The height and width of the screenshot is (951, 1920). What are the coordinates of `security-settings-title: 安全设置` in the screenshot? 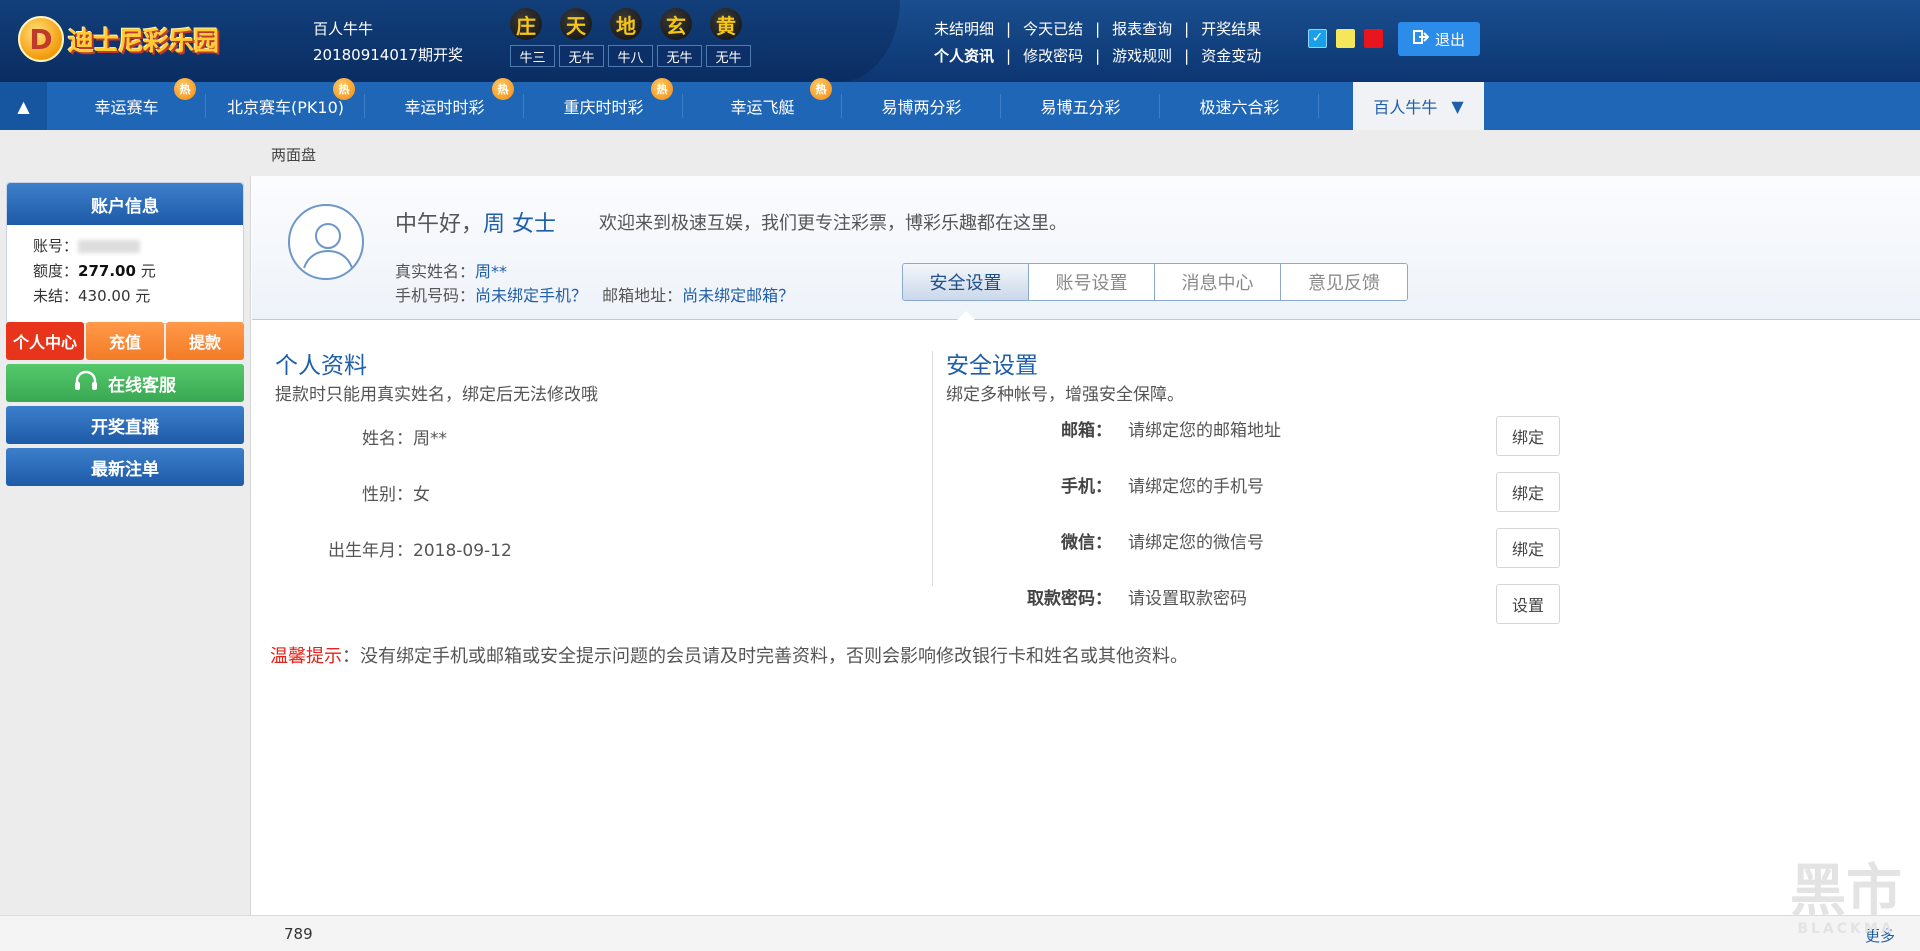 It's located at (992, 366).